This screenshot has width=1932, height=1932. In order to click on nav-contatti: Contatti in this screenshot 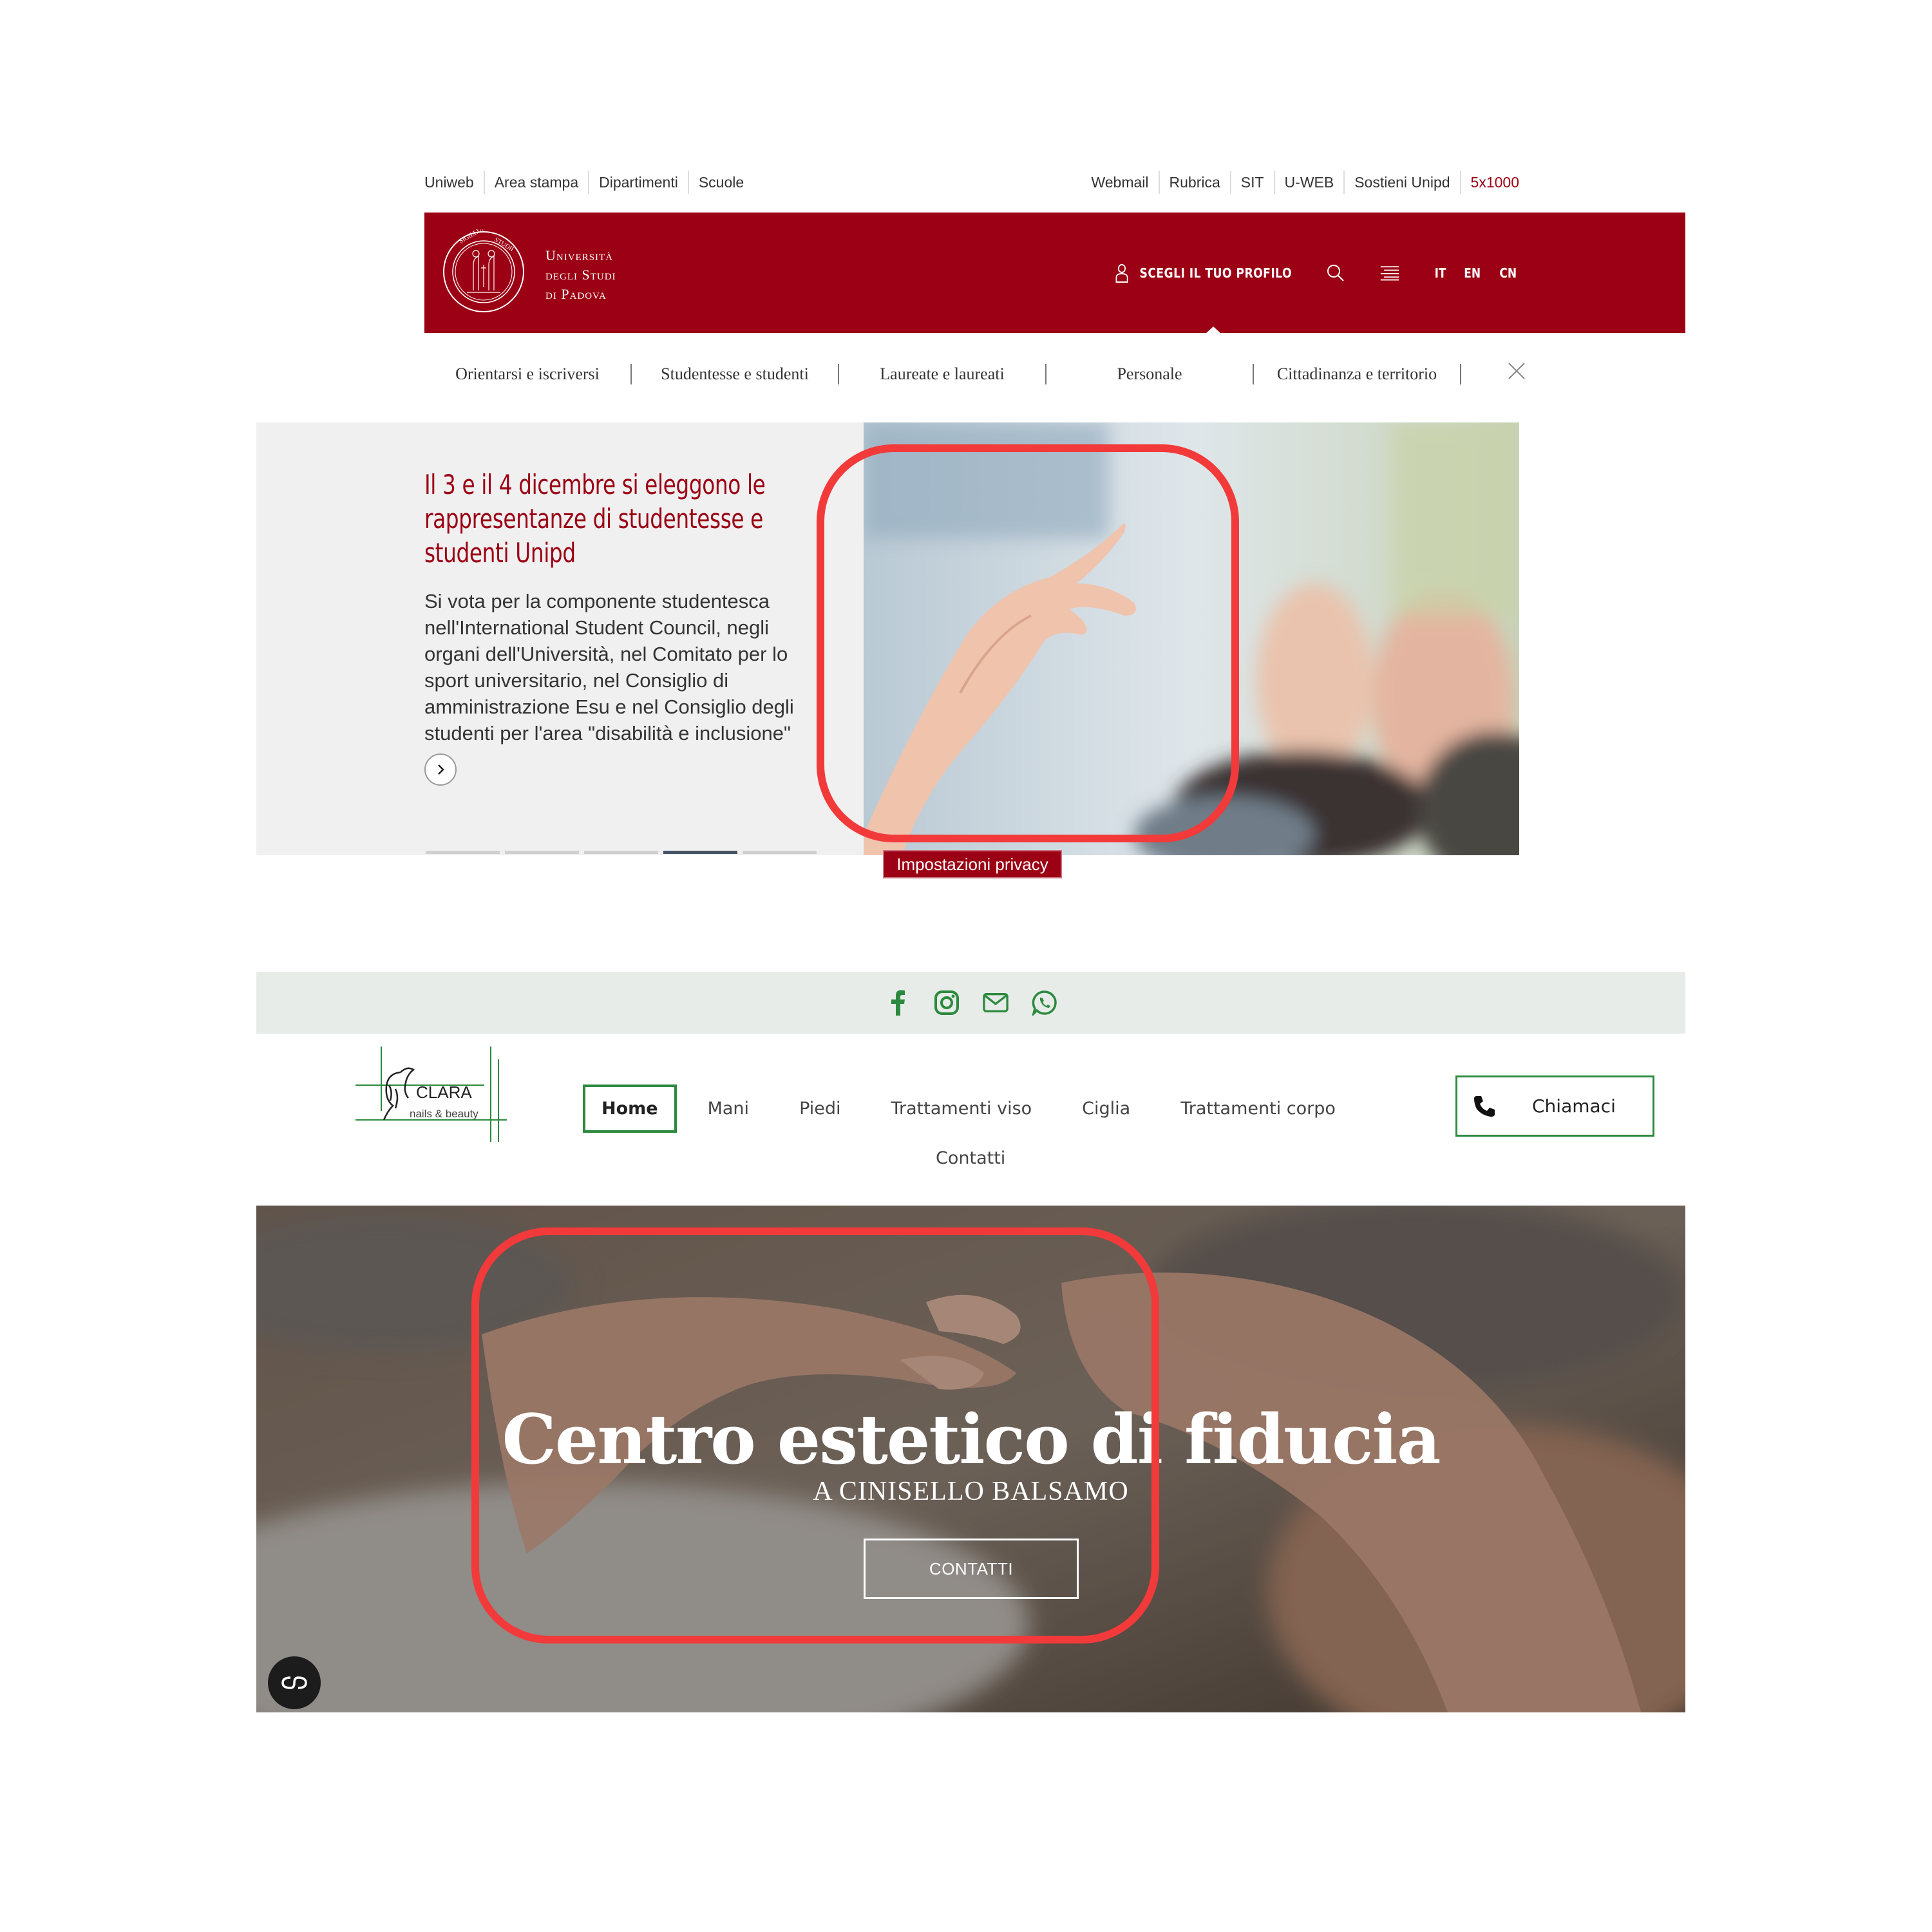, I will do `click(971, 1158)`.